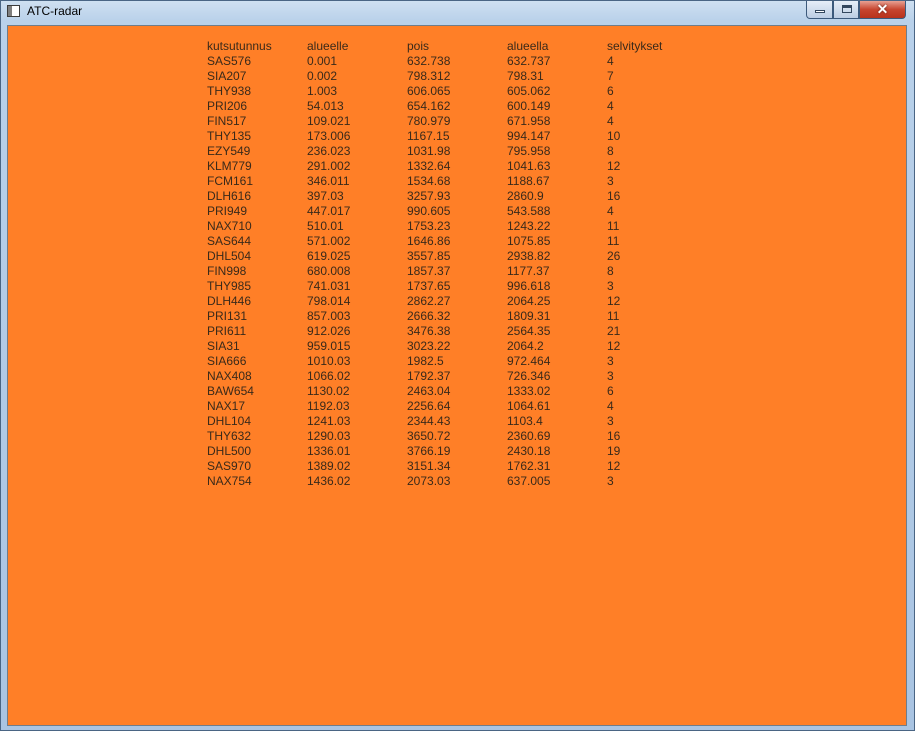 The width and height of the screenshot is (915, 731). Describe the element at coordinates (229, 226) in the screenshot. I see `cell-callsign: NAX710` at that location.